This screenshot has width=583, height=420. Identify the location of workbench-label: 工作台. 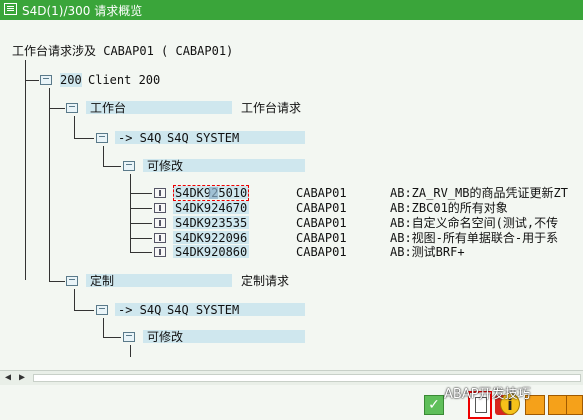
(108, 108).